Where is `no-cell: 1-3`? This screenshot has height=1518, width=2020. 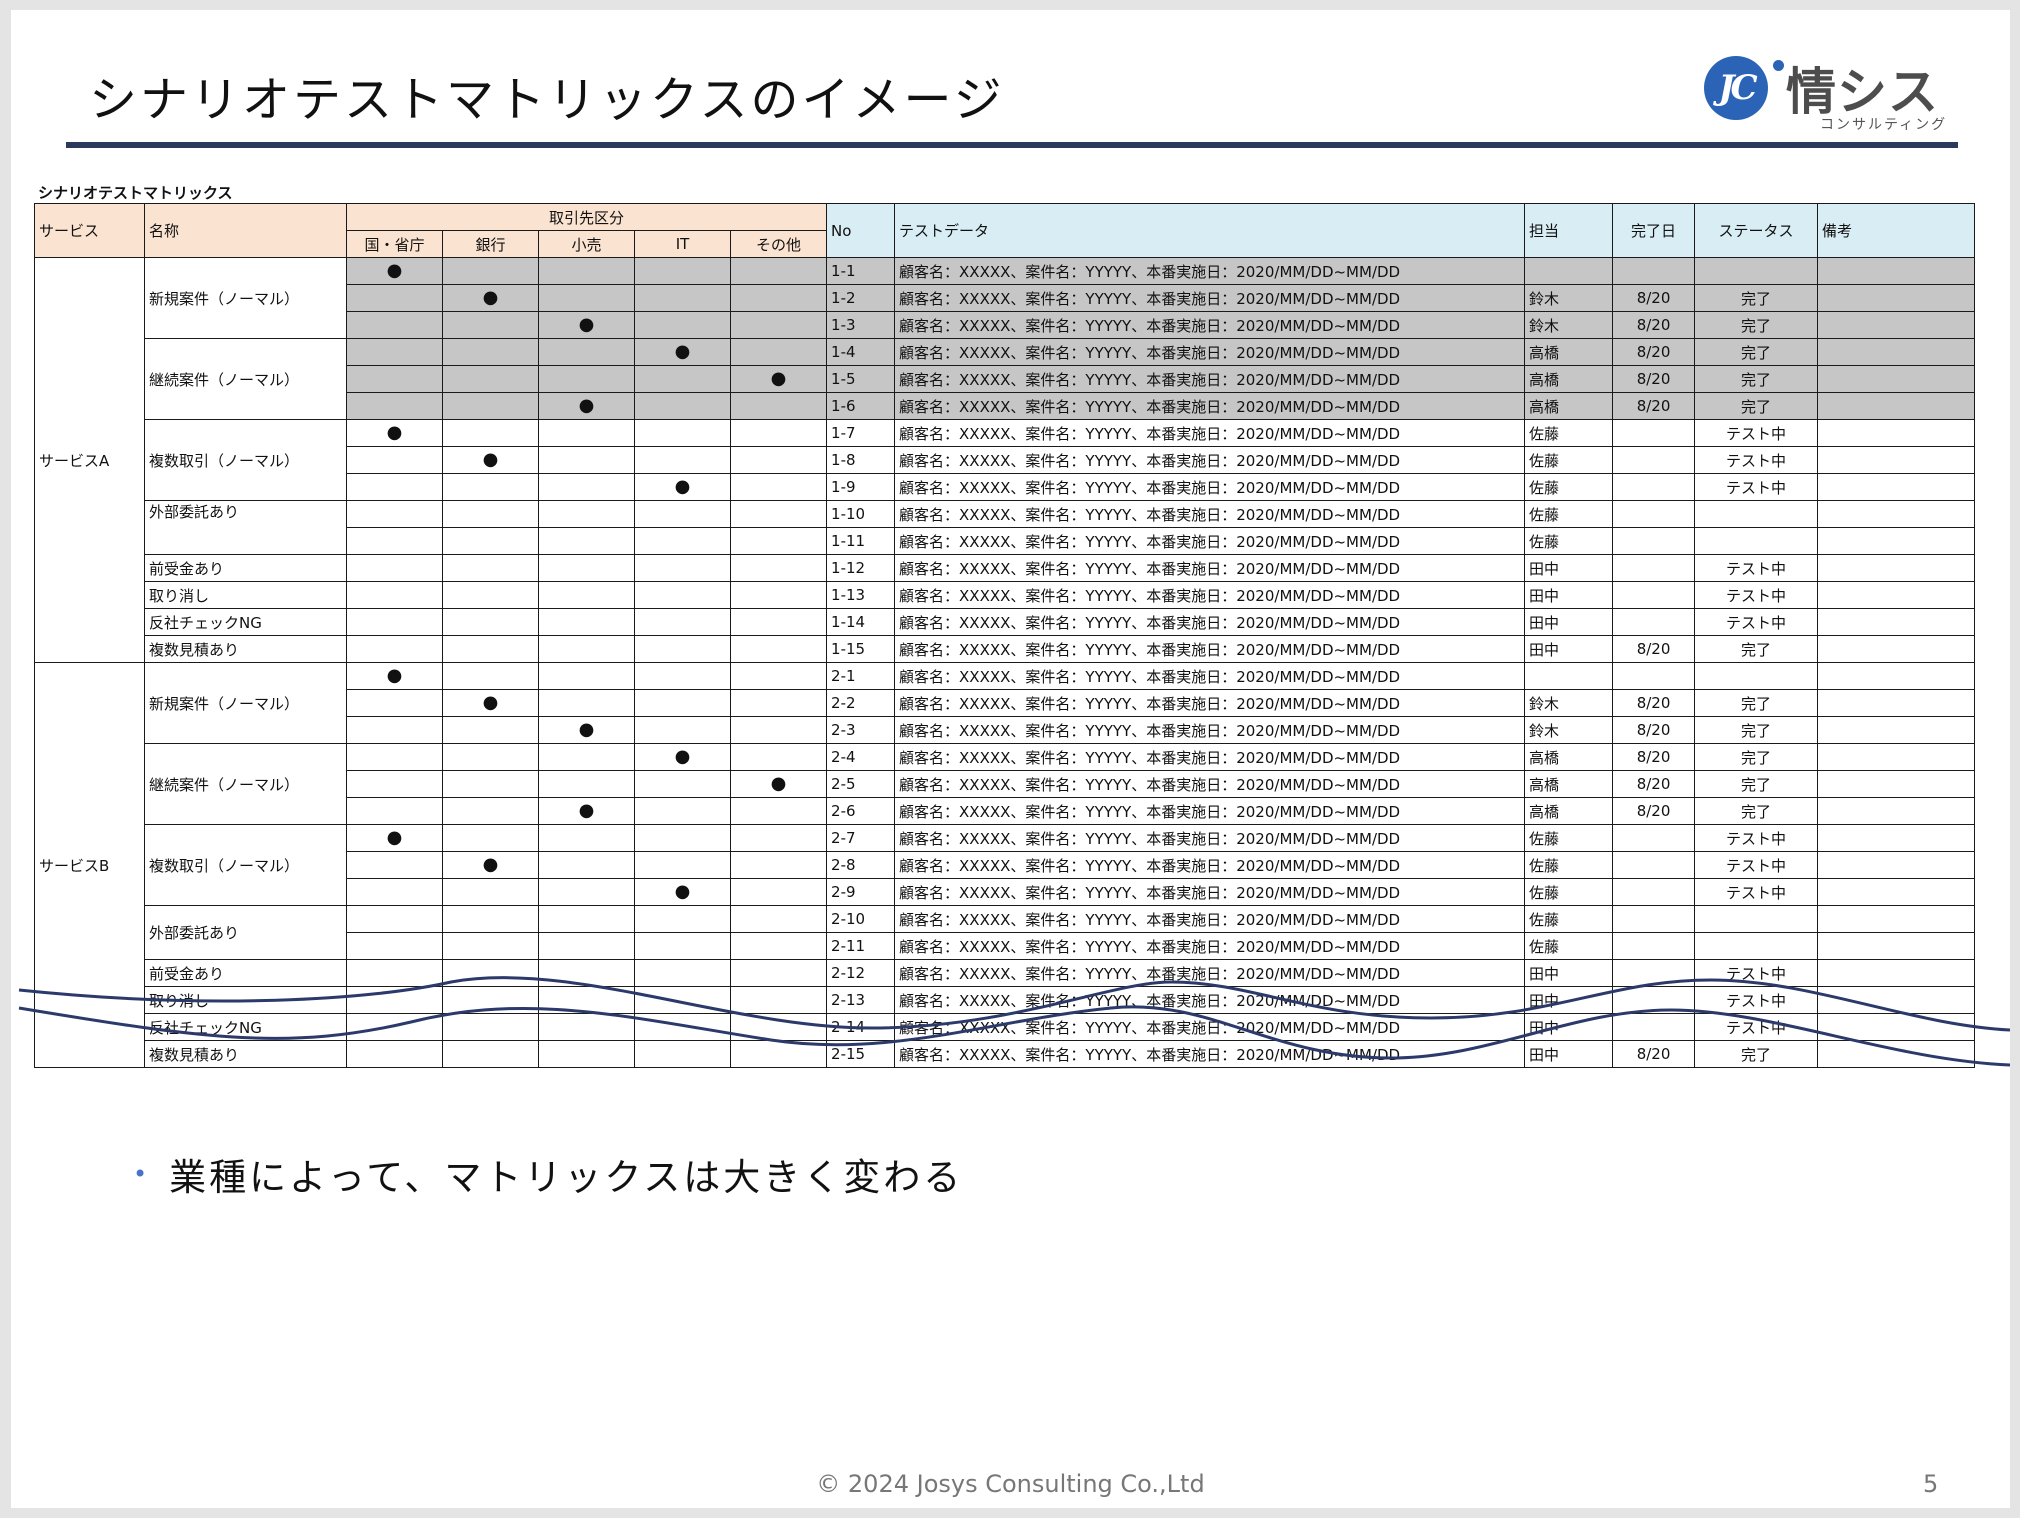 no-cell: 1-3 is located at coordinates (861, 325).